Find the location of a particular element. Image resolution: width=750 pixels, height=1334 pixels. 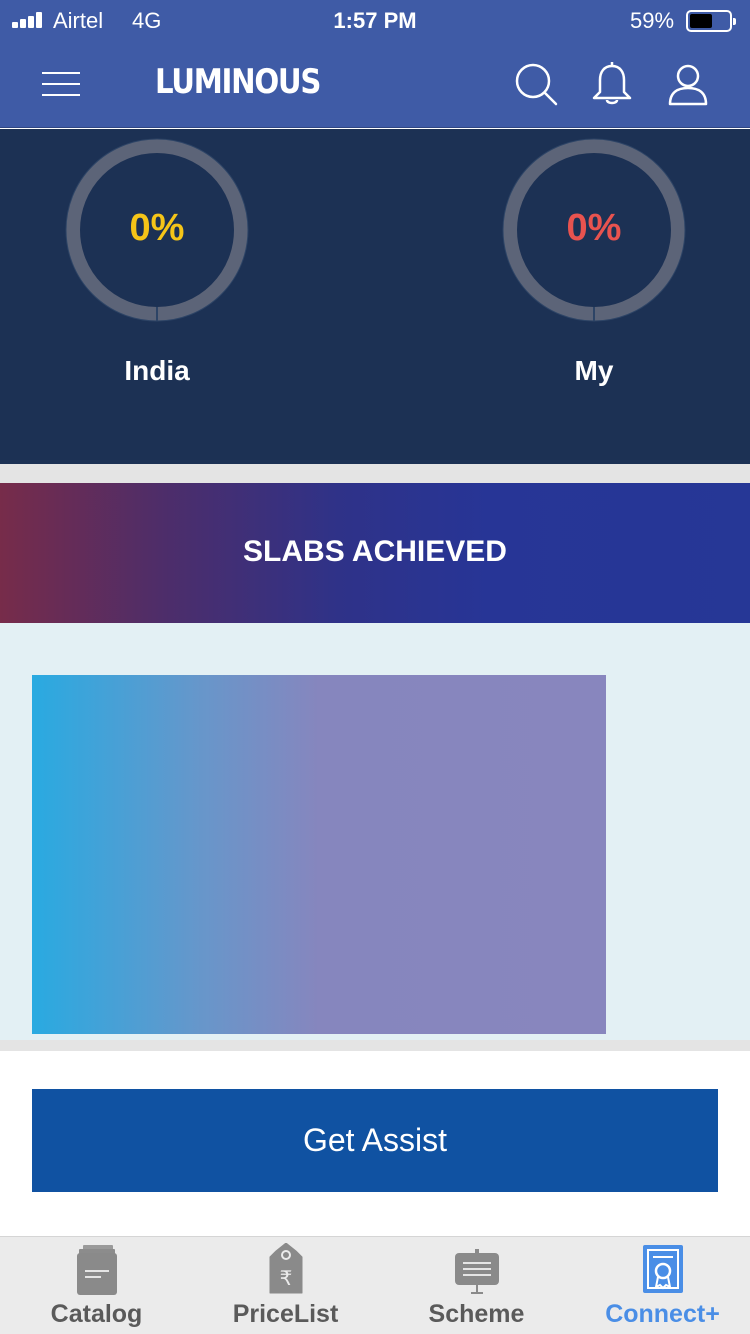

tab-label: PriceList is located at coordinates (285, 1314).